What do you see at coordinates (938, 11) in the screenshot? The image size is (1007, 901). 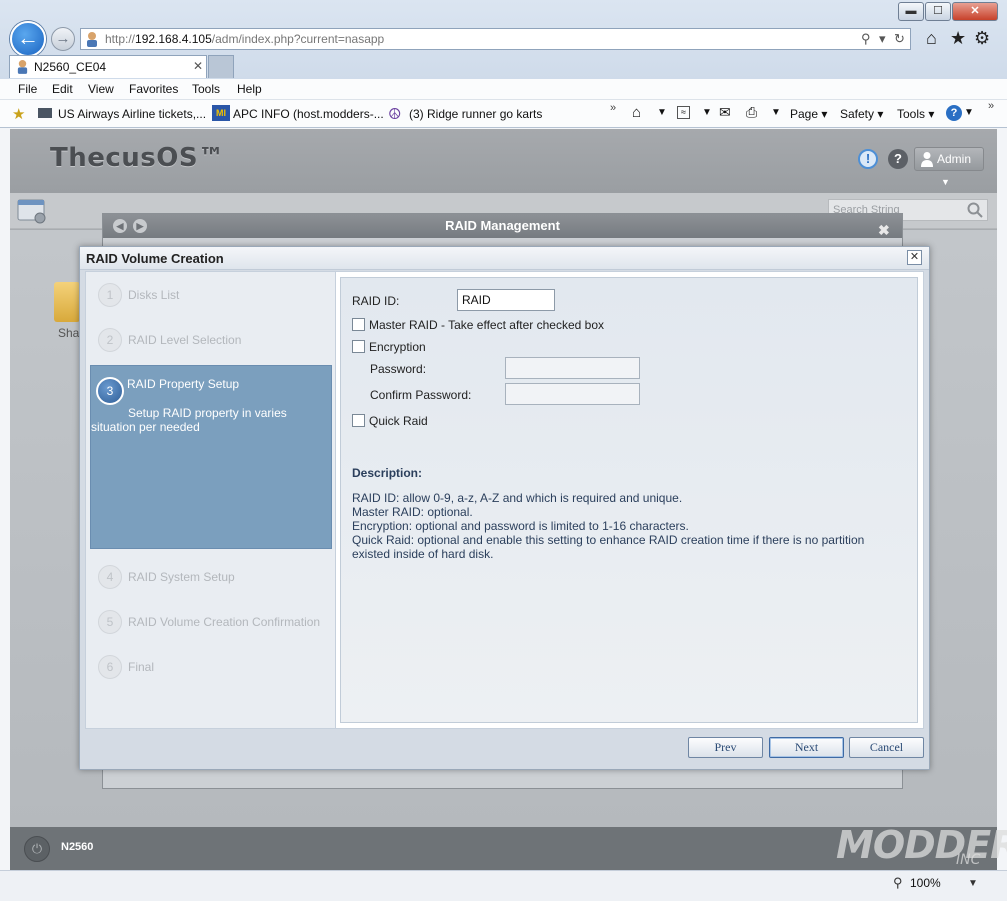 I see `maximize-button: ☐` at bounding box center [938, 11].